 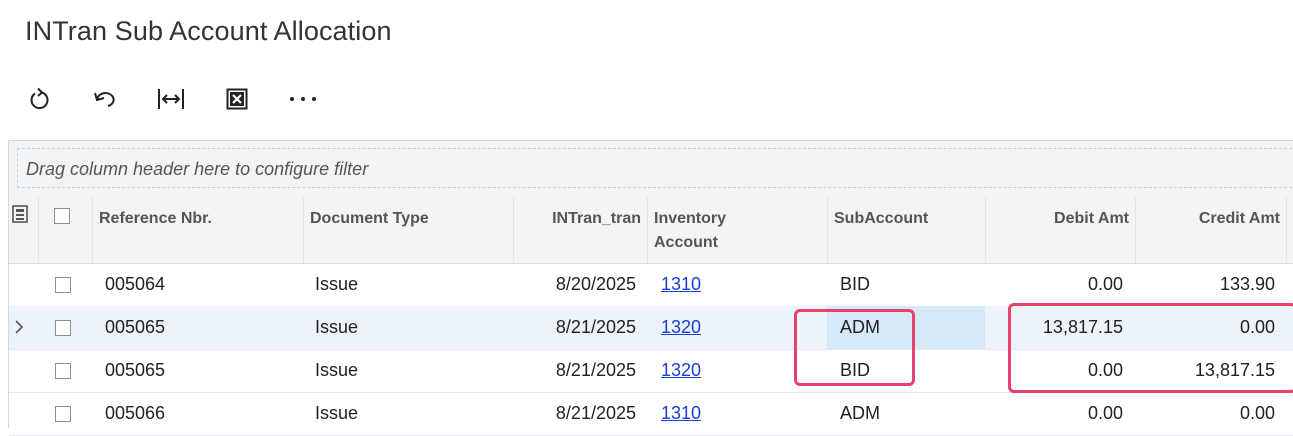 I want to click on fit-columns-button, so click(x=171, y=99).